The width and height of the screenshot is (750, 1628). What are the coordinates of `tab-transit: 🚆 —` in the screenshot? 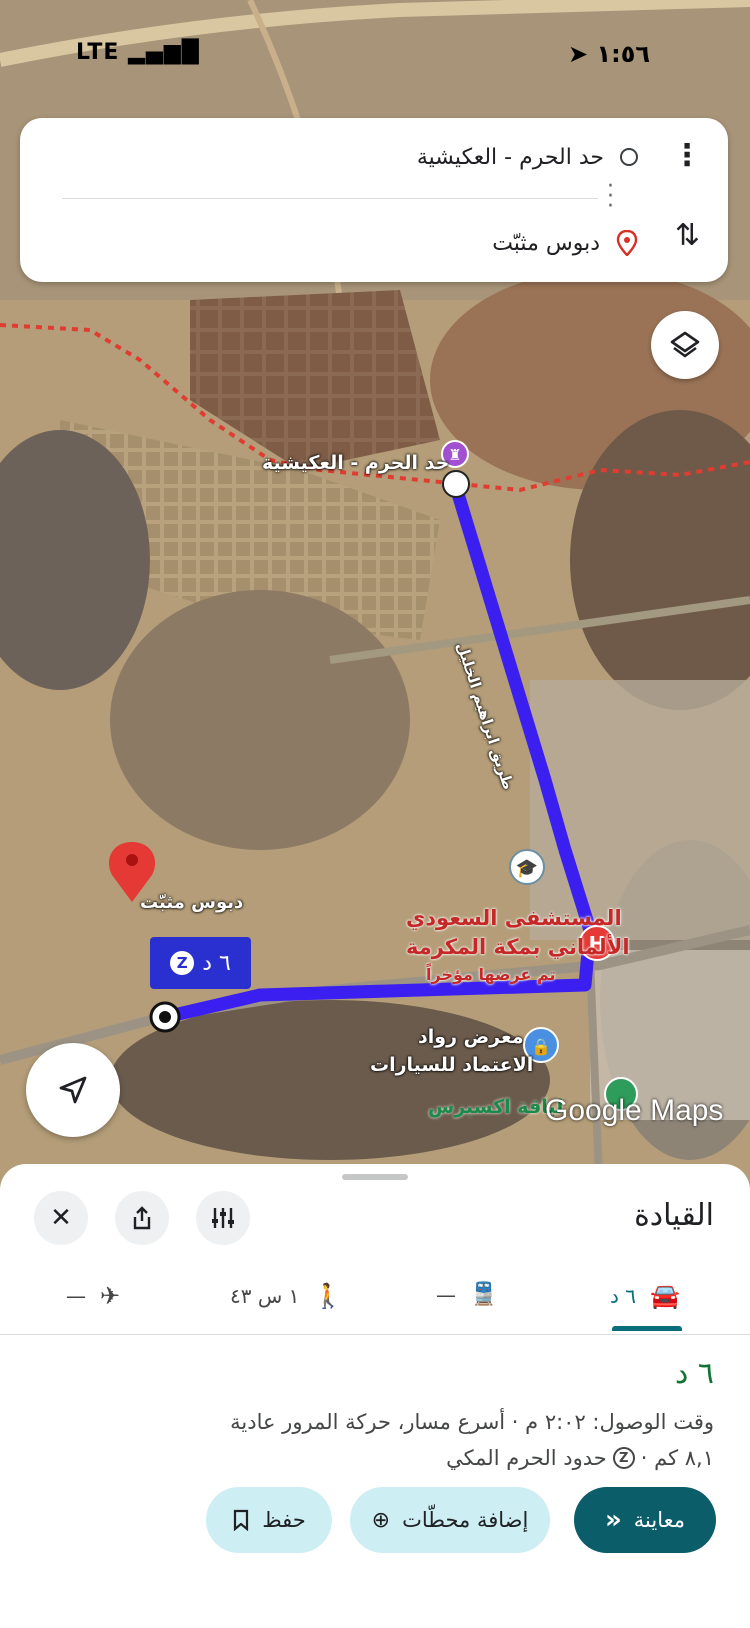 It's located at (466, 1294).